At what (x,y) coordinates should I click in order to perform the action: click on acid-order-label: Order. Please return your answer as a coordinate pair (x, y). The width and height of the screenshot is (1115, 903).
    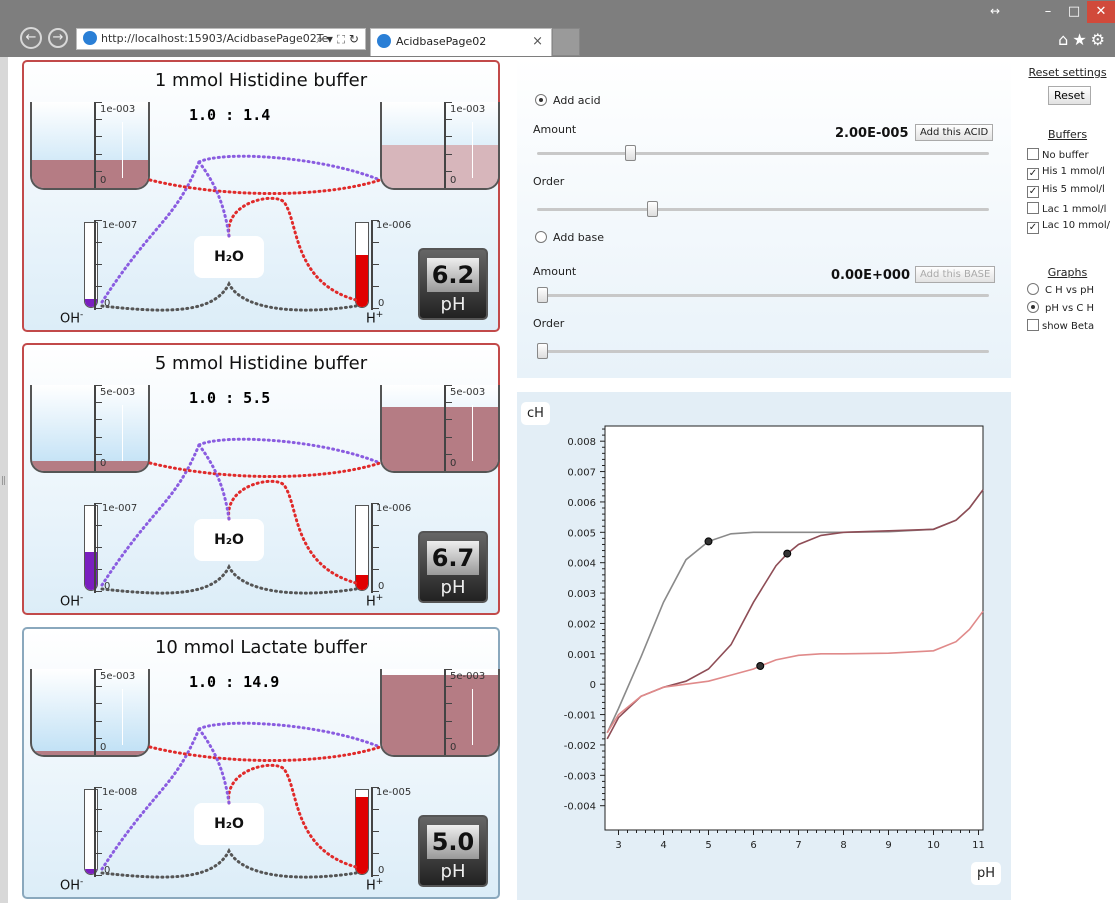
    Looking at the image, I should click on (549, 181).